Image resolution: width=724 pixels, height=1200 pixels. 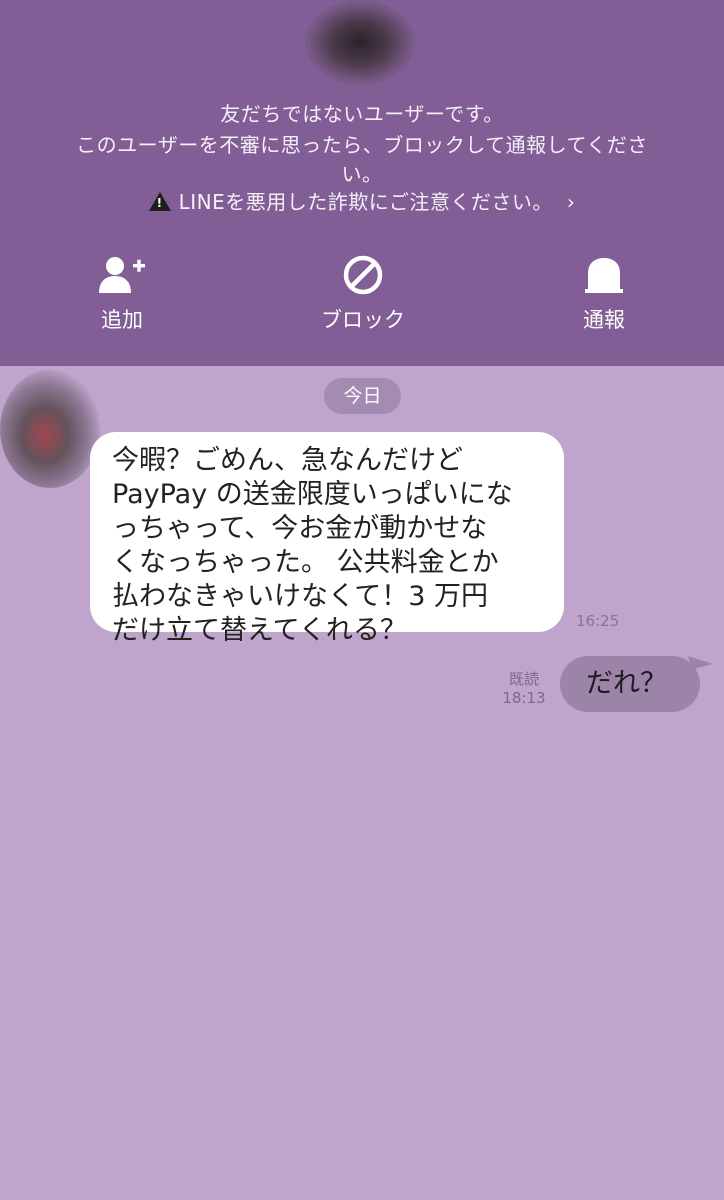 What do you see at coordinates (362, 174) in the screenshot?
I see `warning-text-line3: い。` at bounding box center [362, 174].